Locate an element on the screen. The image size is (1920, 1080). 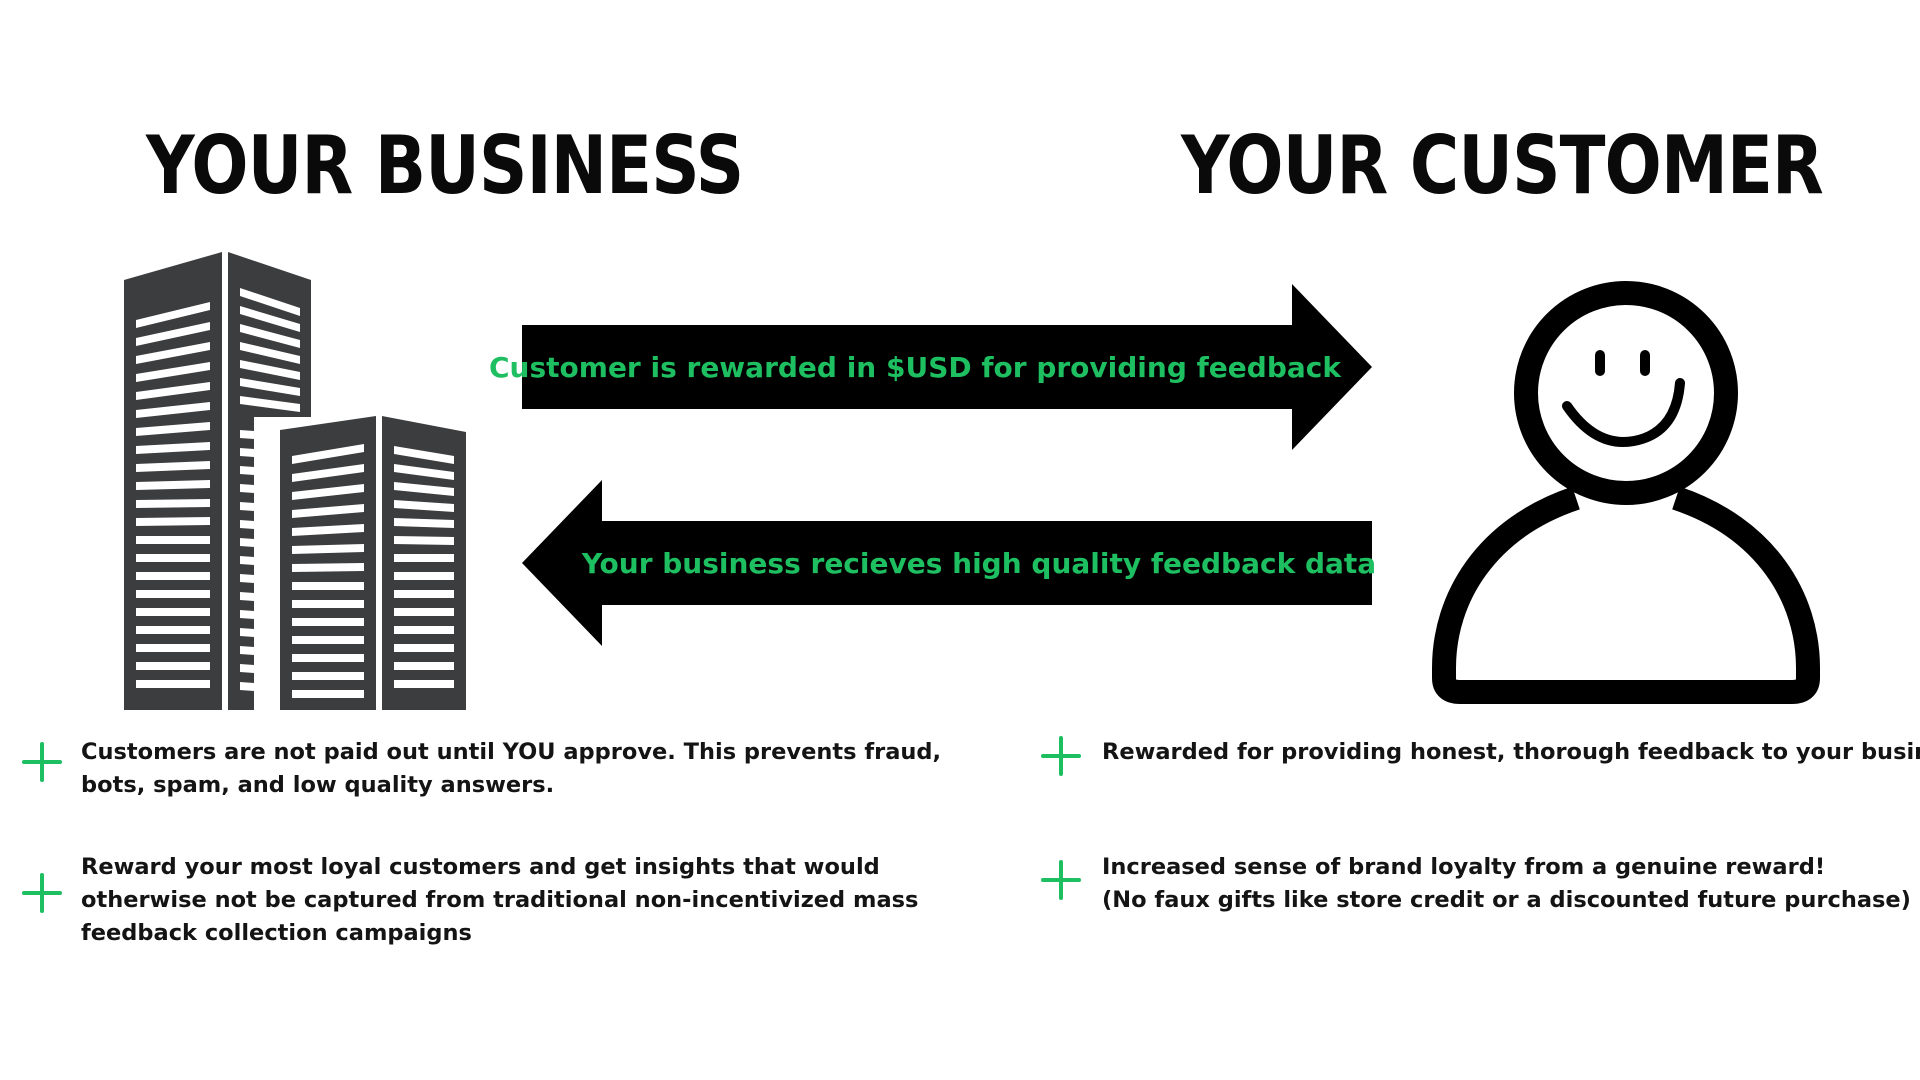
customer-heading: YOUR CUSTOMER is located at coordinates (1502, 165).